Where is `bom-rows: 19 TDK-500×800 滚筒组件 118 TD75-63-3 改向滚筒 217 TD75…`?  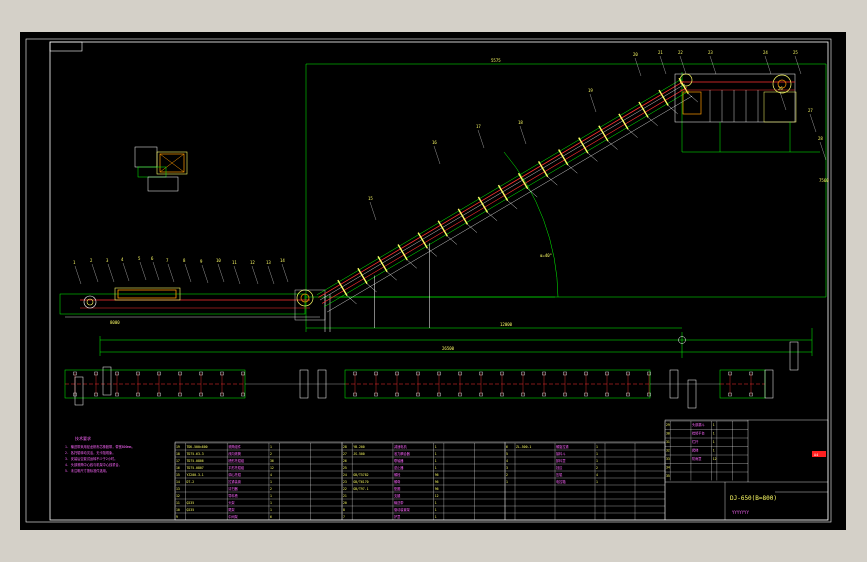 bom-rows: 19 TDK-500×800 滚筒组件 118 TD75-63-3 改向滚筒 217 TD75… is located at coordinates (461, 470).